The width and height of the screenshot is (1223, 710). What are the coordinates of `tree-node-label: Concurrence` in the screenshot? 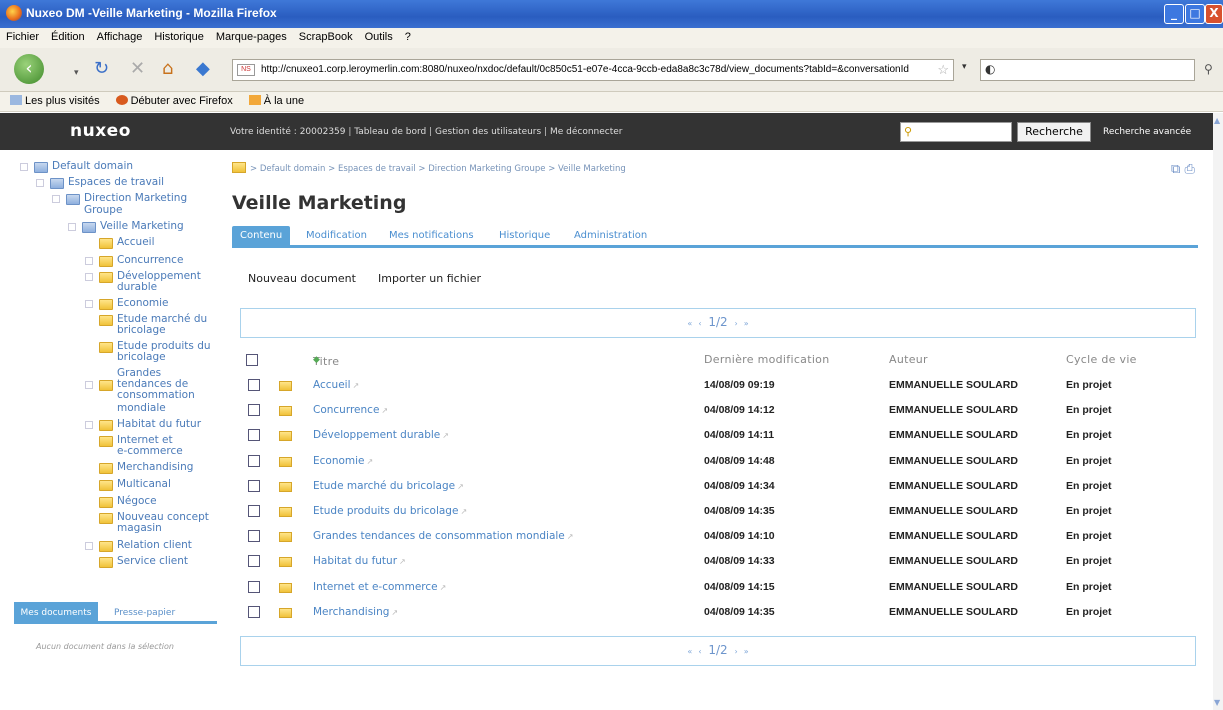 It's located at (150, 260).